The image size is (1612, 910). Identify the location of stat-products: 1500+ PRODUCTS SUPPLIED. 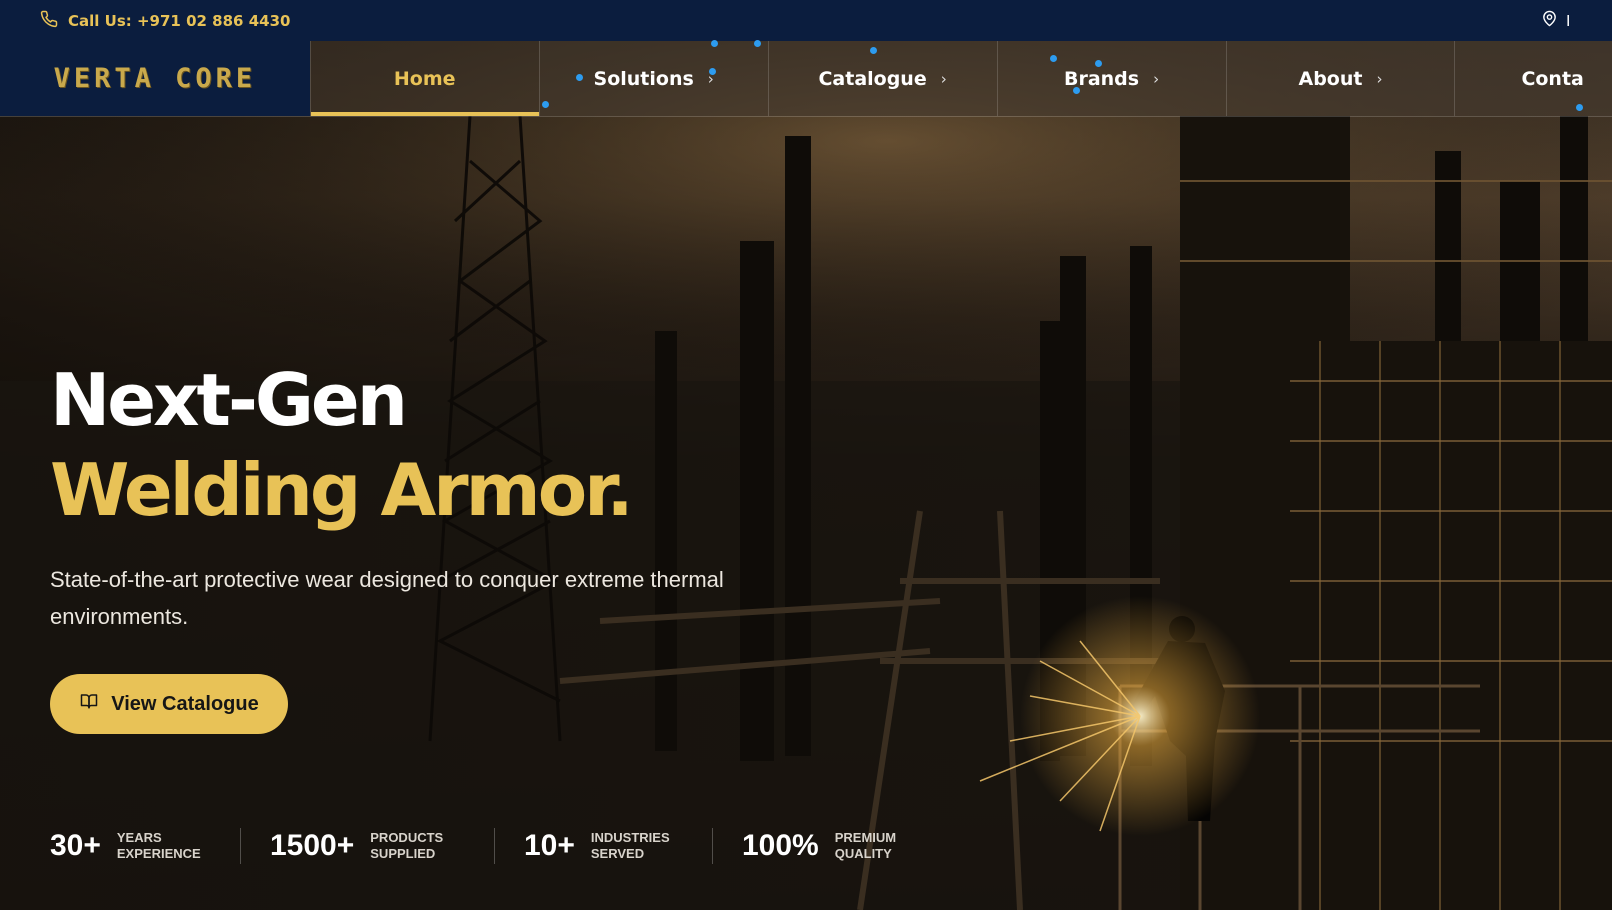
(365, 846).